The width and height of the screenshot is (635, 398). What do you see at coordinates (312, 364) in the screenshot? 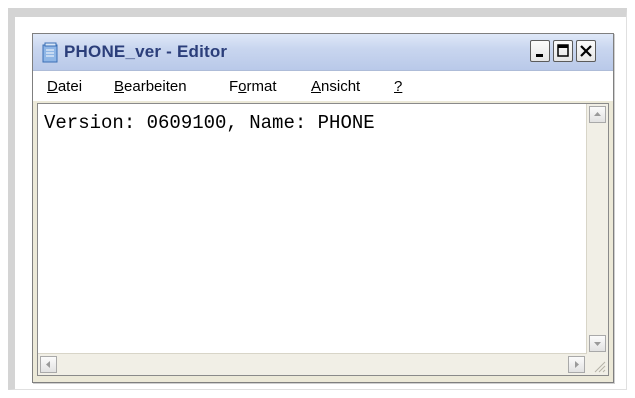
I see `horizontal-scrollbar` at bounding box center [312, 364].